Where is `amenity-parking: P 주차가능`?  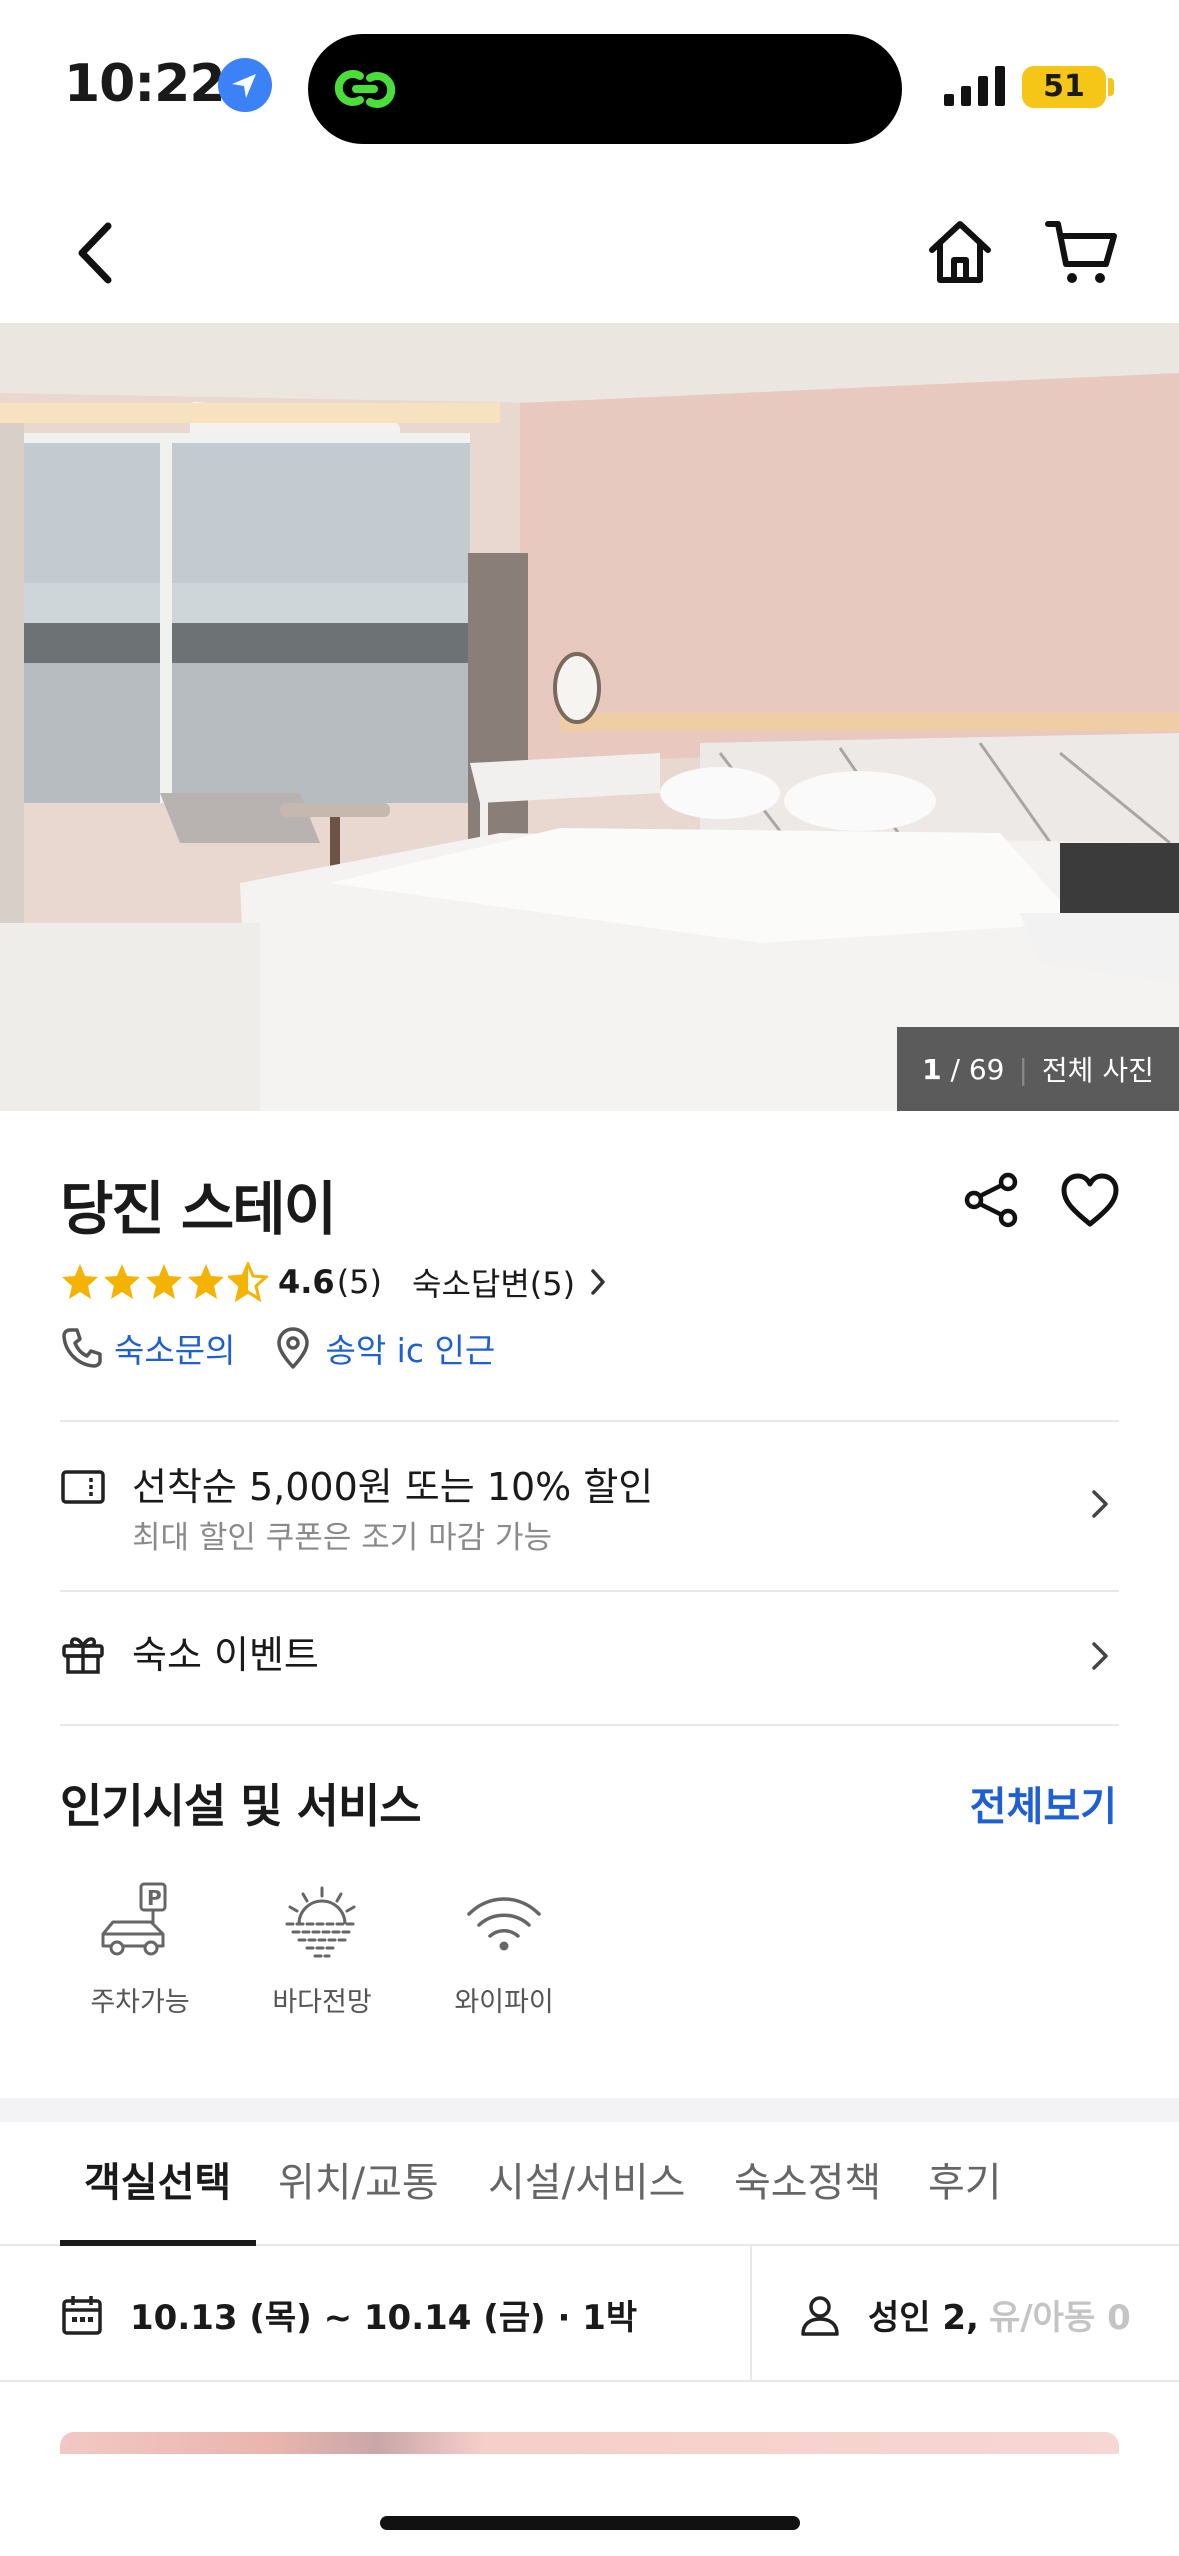 amenity-parking: P 주차가능 is located at coordinates (140, 1949).